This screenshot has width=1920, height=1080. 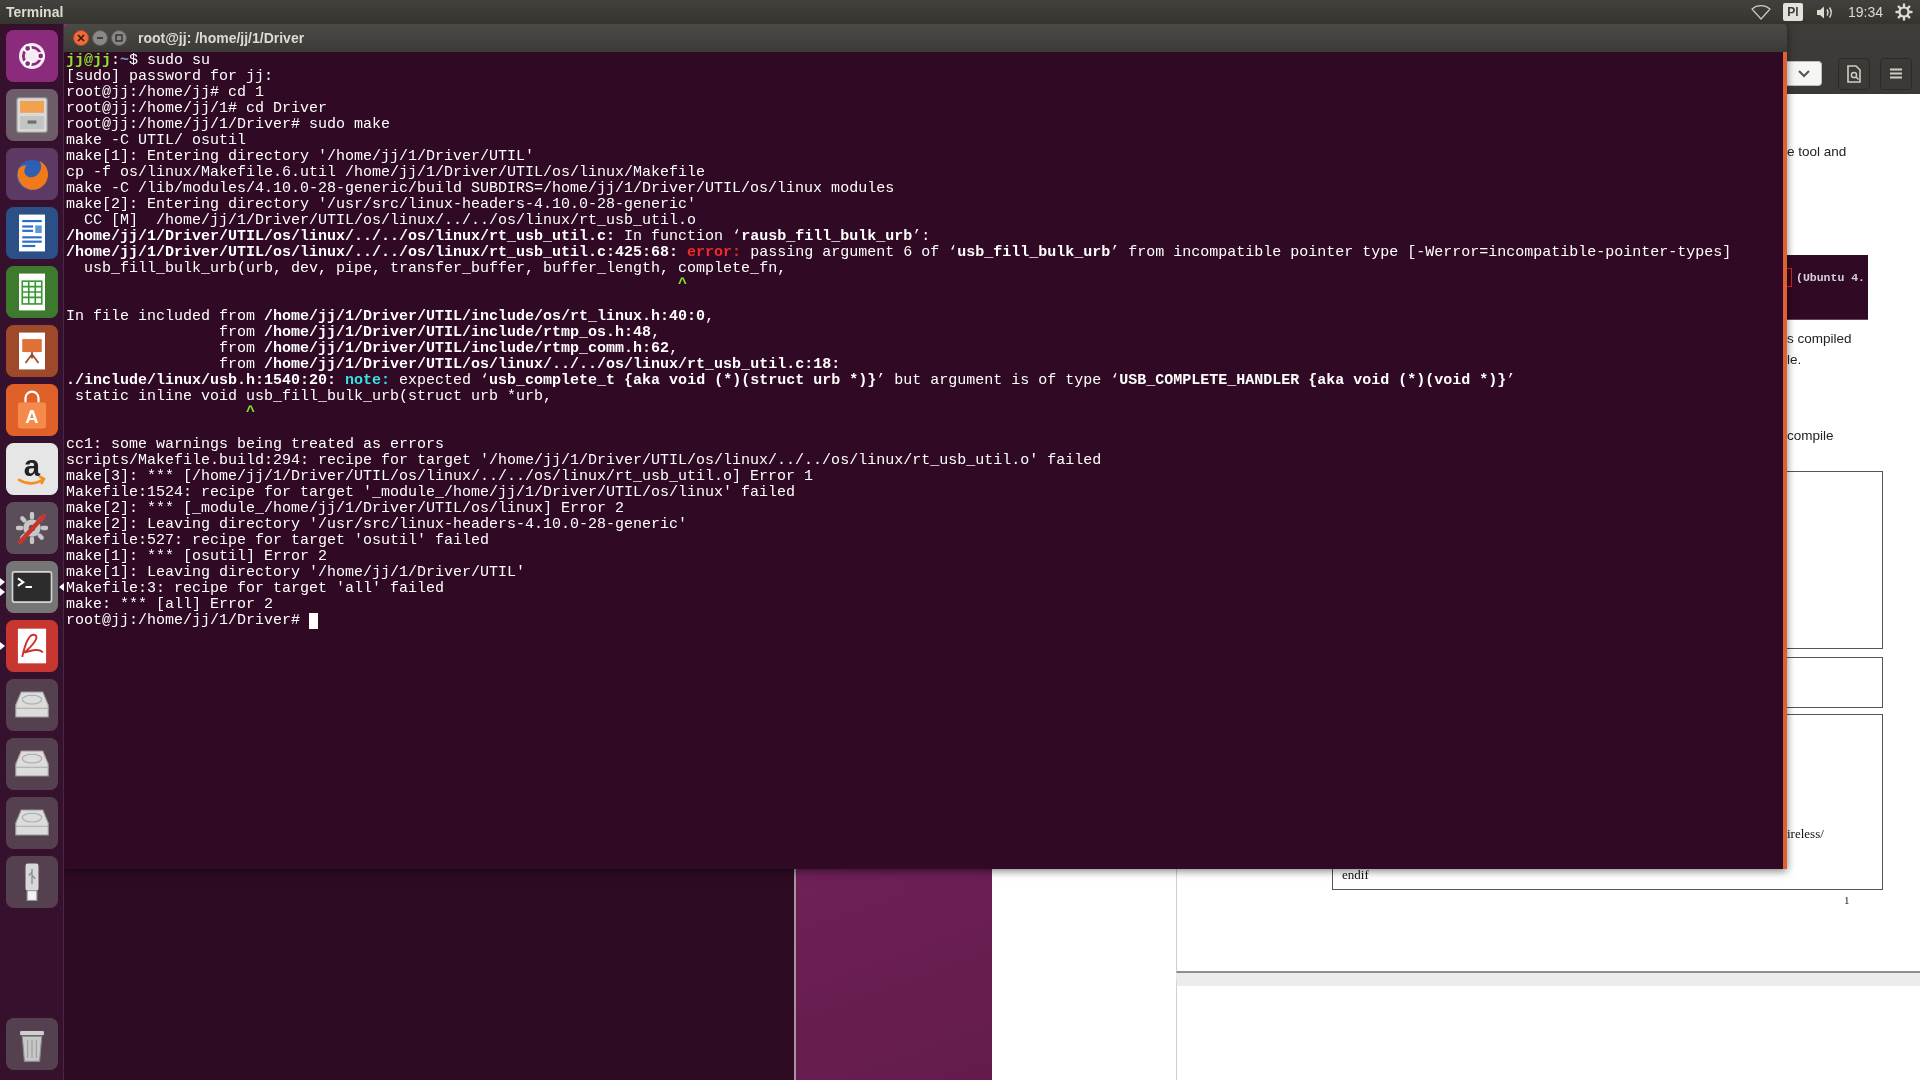 What do you see at coordinates (197, 109) in the screenshot?
I see `terminal-line: root@jj:/home/jj/1# cd Driver` at bounding box center [197, 109].